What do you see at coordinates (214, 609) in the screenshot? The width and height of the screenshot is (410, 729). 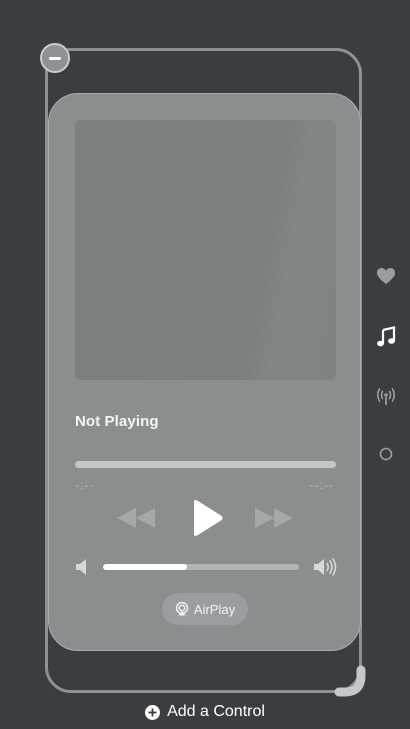 I see `airplay-label: AirPlay` at bounding box center [214, 609].